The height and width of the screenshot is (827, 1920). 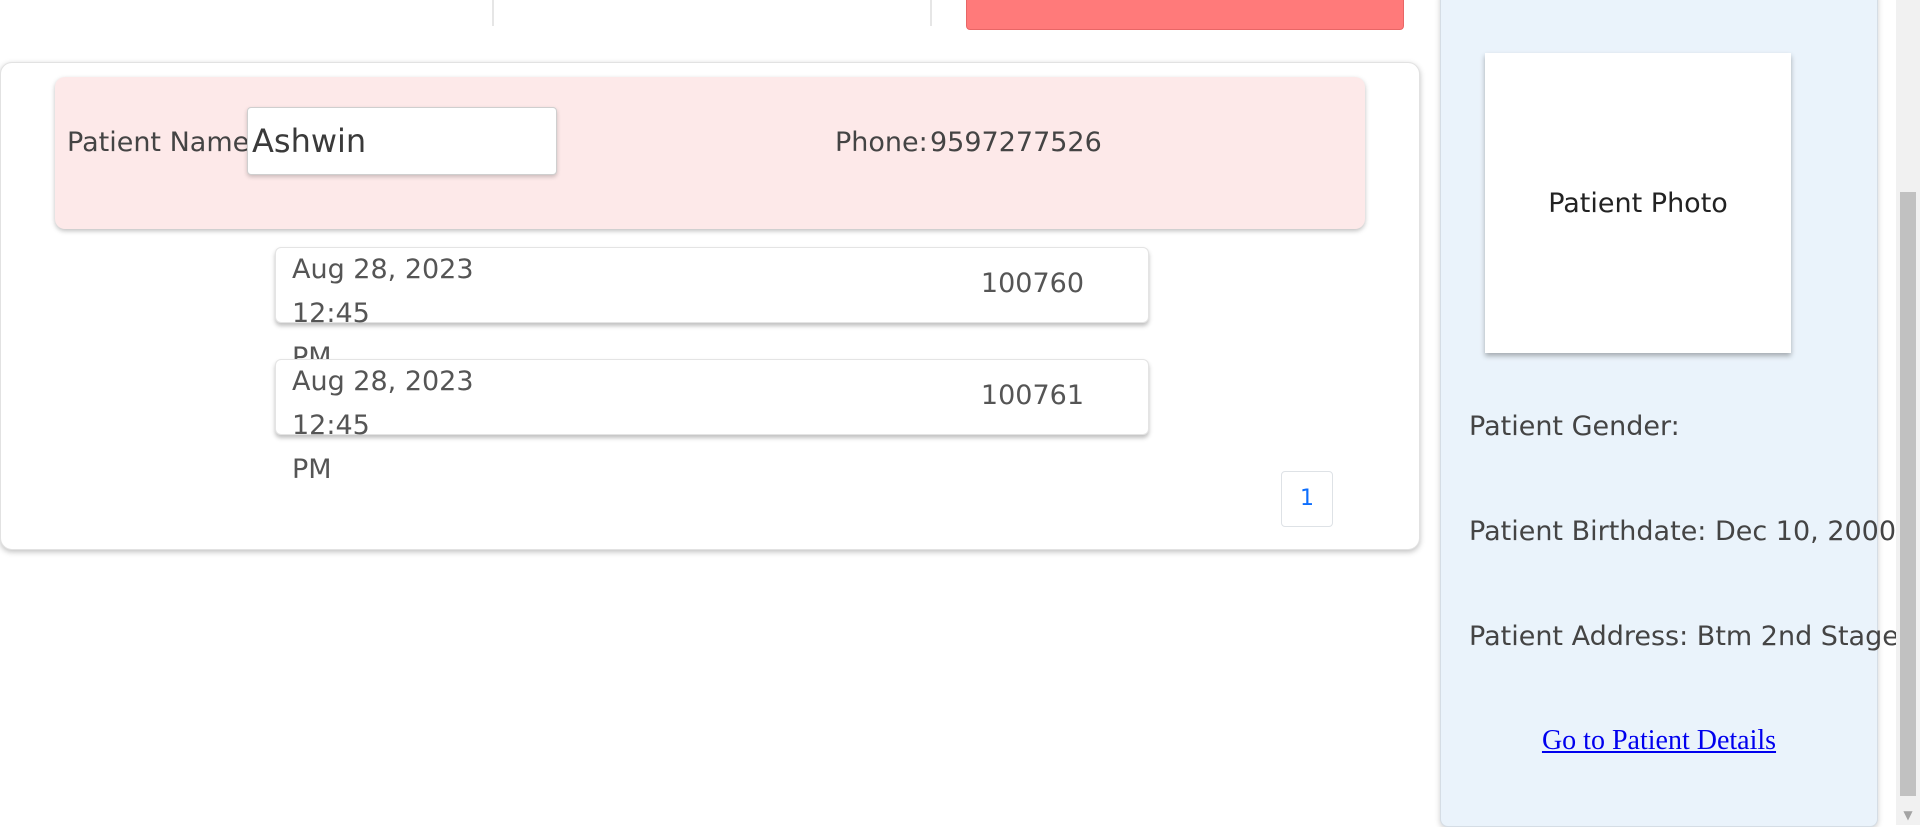 I want to click on phone-label: Phone:, so click(x=881, y=142).